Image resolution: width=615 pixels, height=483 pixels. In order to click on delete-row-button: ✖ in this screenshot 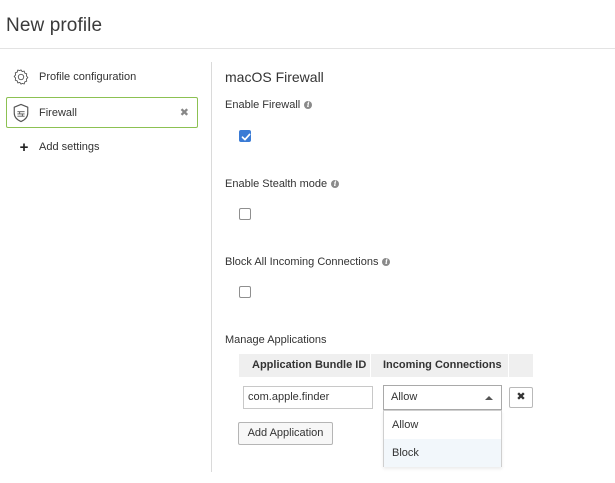, I will do `click(521, 397)`.